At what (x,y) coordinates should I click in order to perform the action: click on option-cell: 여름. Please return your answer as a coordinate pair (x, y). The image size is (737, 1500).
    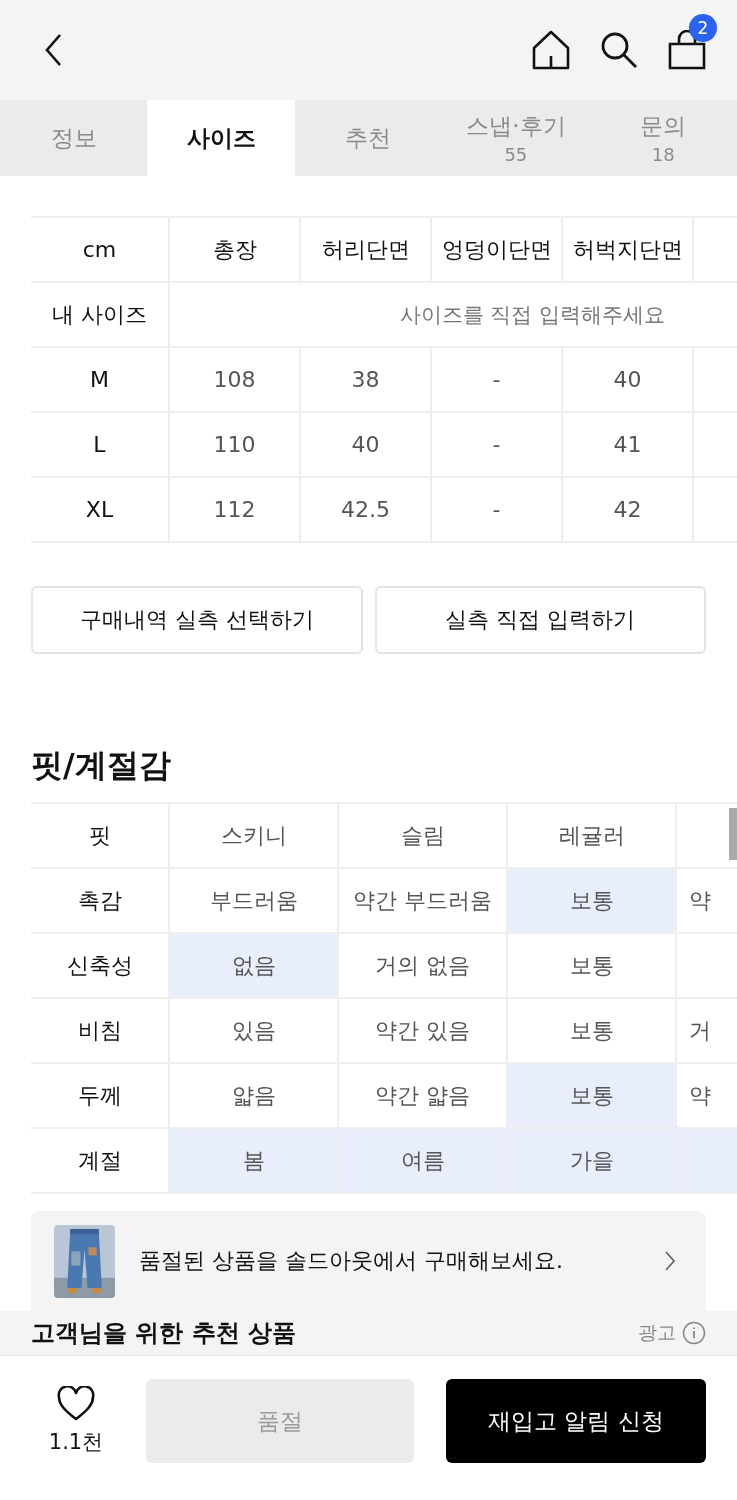
    Looking at the image, I should click on (423, 1161).